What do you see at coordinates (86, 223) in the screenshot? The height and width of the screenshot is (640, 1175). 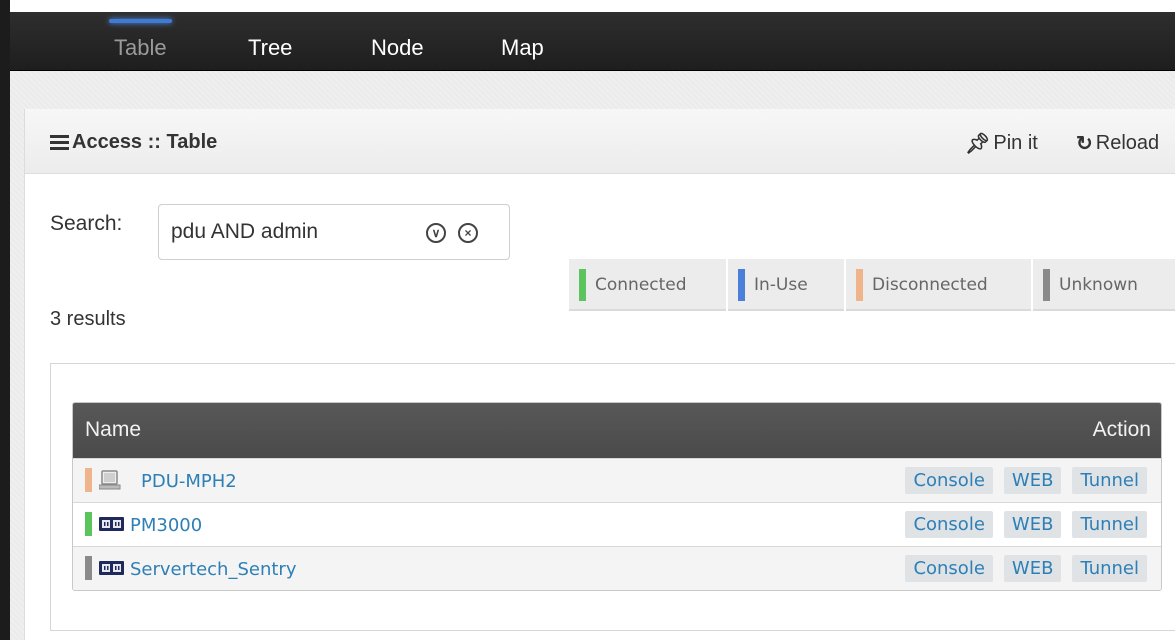 I see `search-label: Search:` at bounding box center [86, 223].